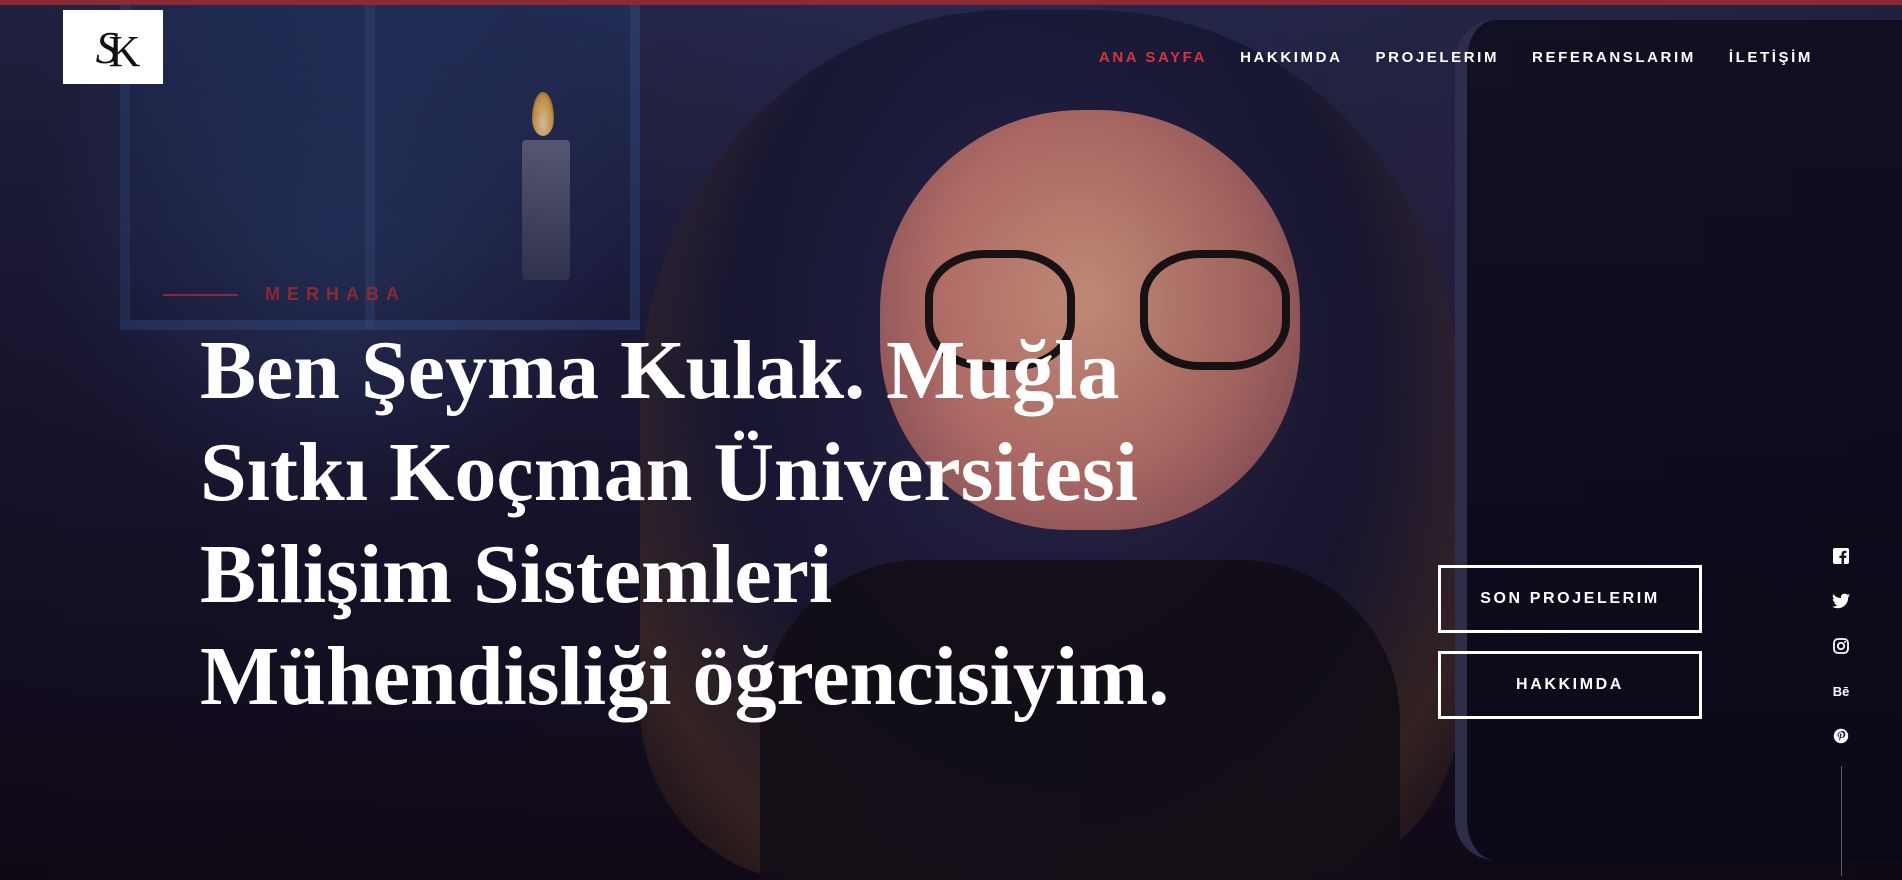  I want to click on nav-item-referanslarim: REFERANSLARIM, so click(1614, 57).